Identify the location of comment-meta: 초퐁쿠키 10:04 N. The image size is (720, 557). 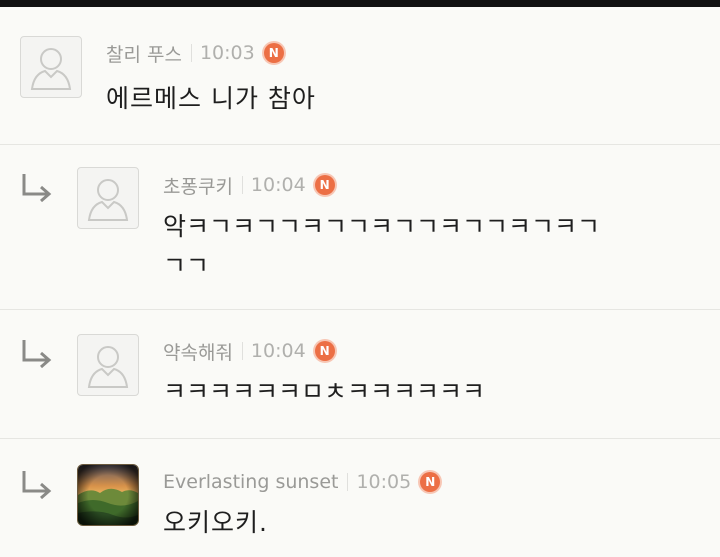
(249, 185).